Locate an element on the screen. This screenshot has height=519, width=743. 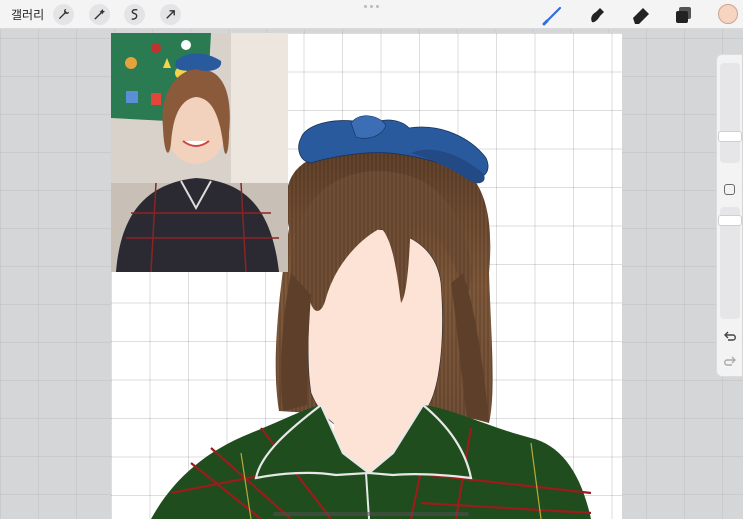
wrench-icon is located at coordinates (64, 14).